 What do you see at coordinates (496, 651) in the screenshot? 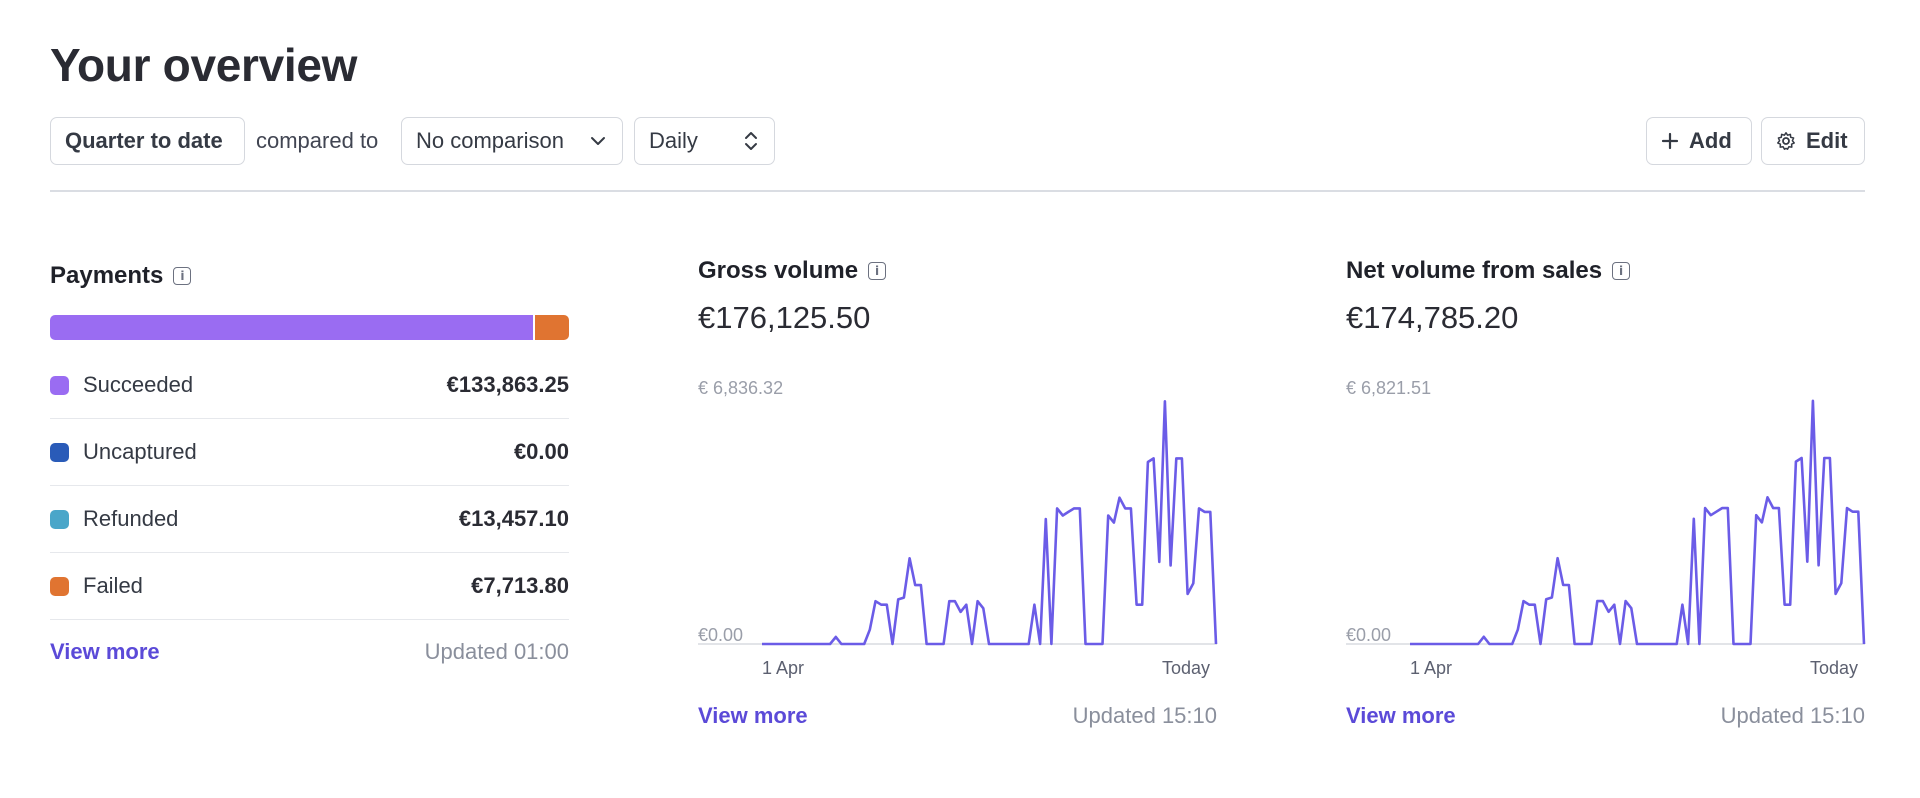
I see `payments-updated-label: Updated 01:00` at bounding box center [496, 651].